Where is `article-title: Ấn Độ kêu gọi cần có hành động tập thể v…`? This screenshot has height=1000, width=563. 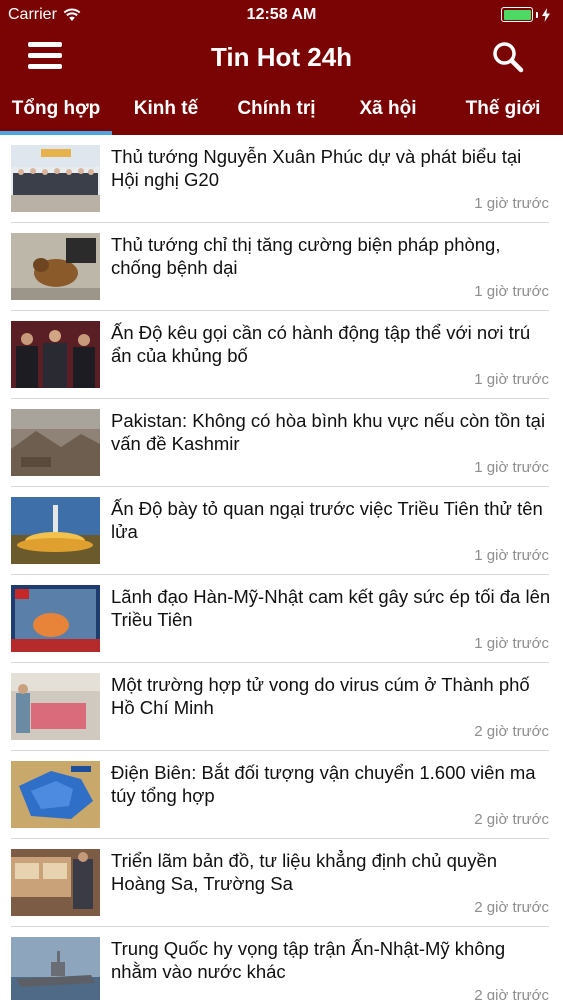
article-title: Ấn Độ kêu gọi cần có hành động tập thể v… is located at coordinates (321, 344).